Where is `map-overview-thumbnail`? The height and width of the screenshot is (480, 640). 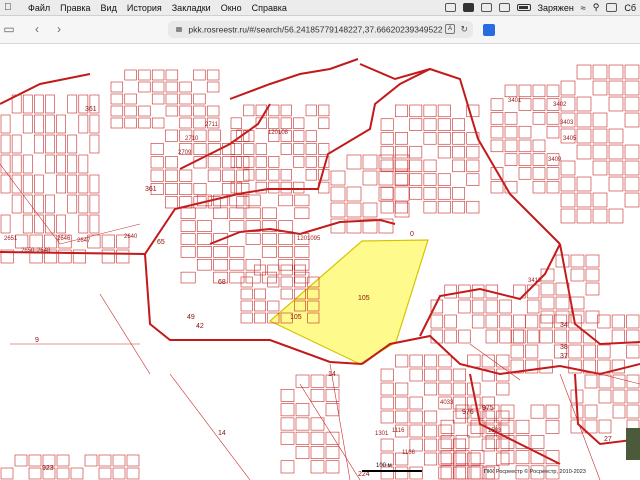 map-overview-thumbnail is located at coordinates (633, 444).